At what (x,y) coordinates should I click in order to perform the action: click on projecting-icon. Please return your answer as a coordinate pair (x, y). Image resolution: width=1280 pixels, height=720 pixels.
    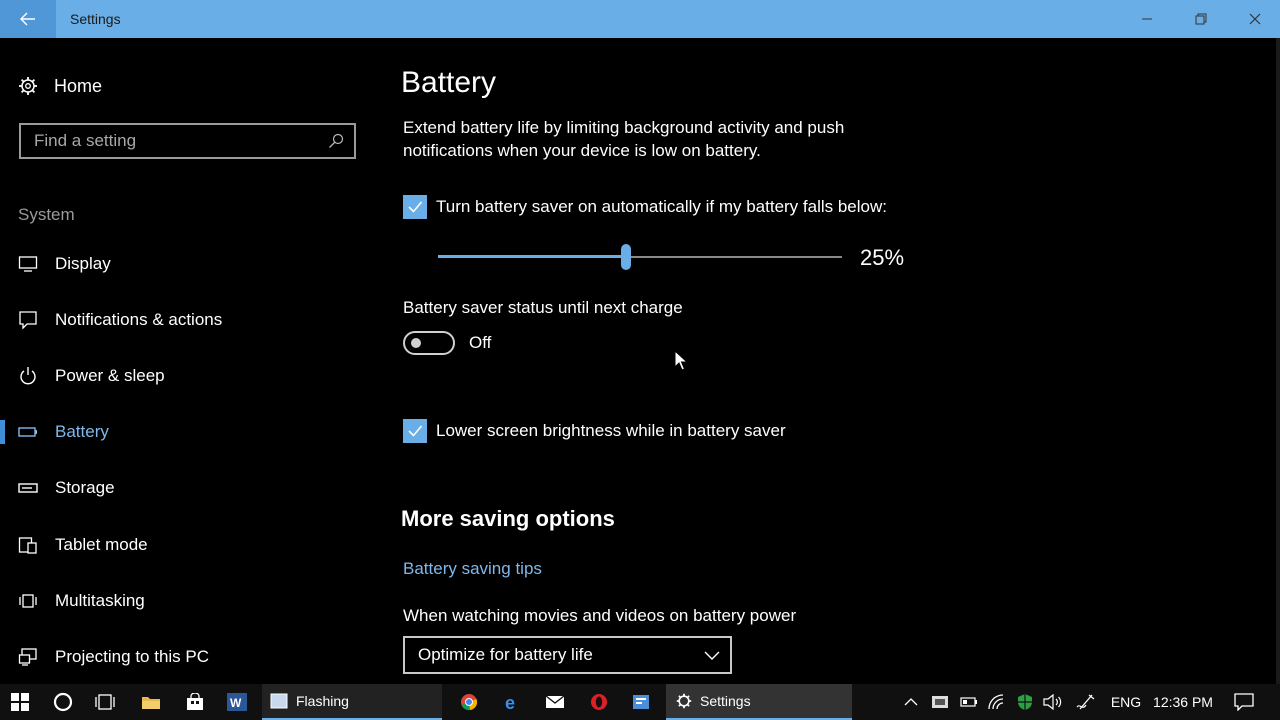
    Looking at the image, I should click on (28, 657).